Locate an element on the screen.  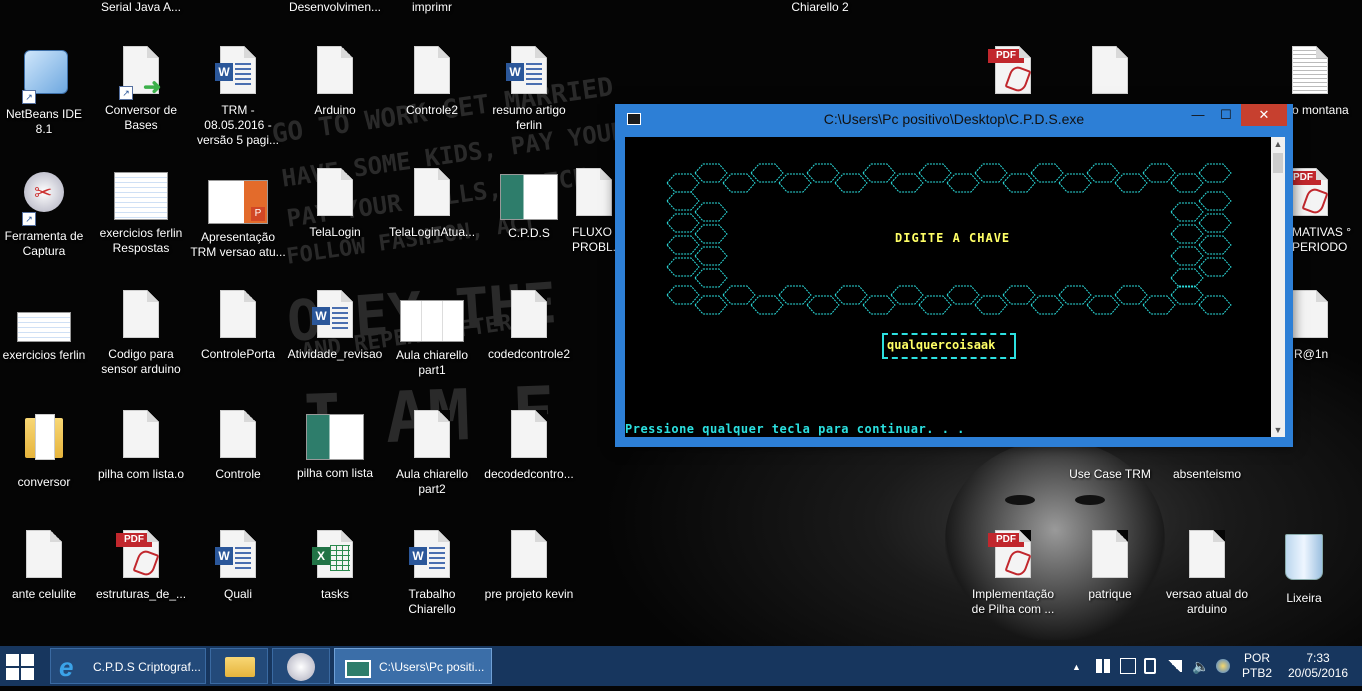
desktop-icon-resumo-artigo: W resumo artigo ferlin is located at coordinates (529, 89).